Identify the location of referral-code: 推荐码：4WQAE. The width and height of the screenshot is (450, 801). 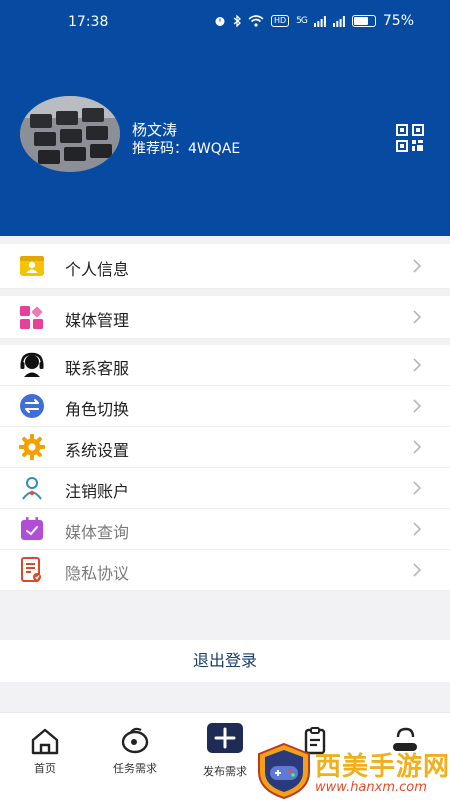
(186, 149).